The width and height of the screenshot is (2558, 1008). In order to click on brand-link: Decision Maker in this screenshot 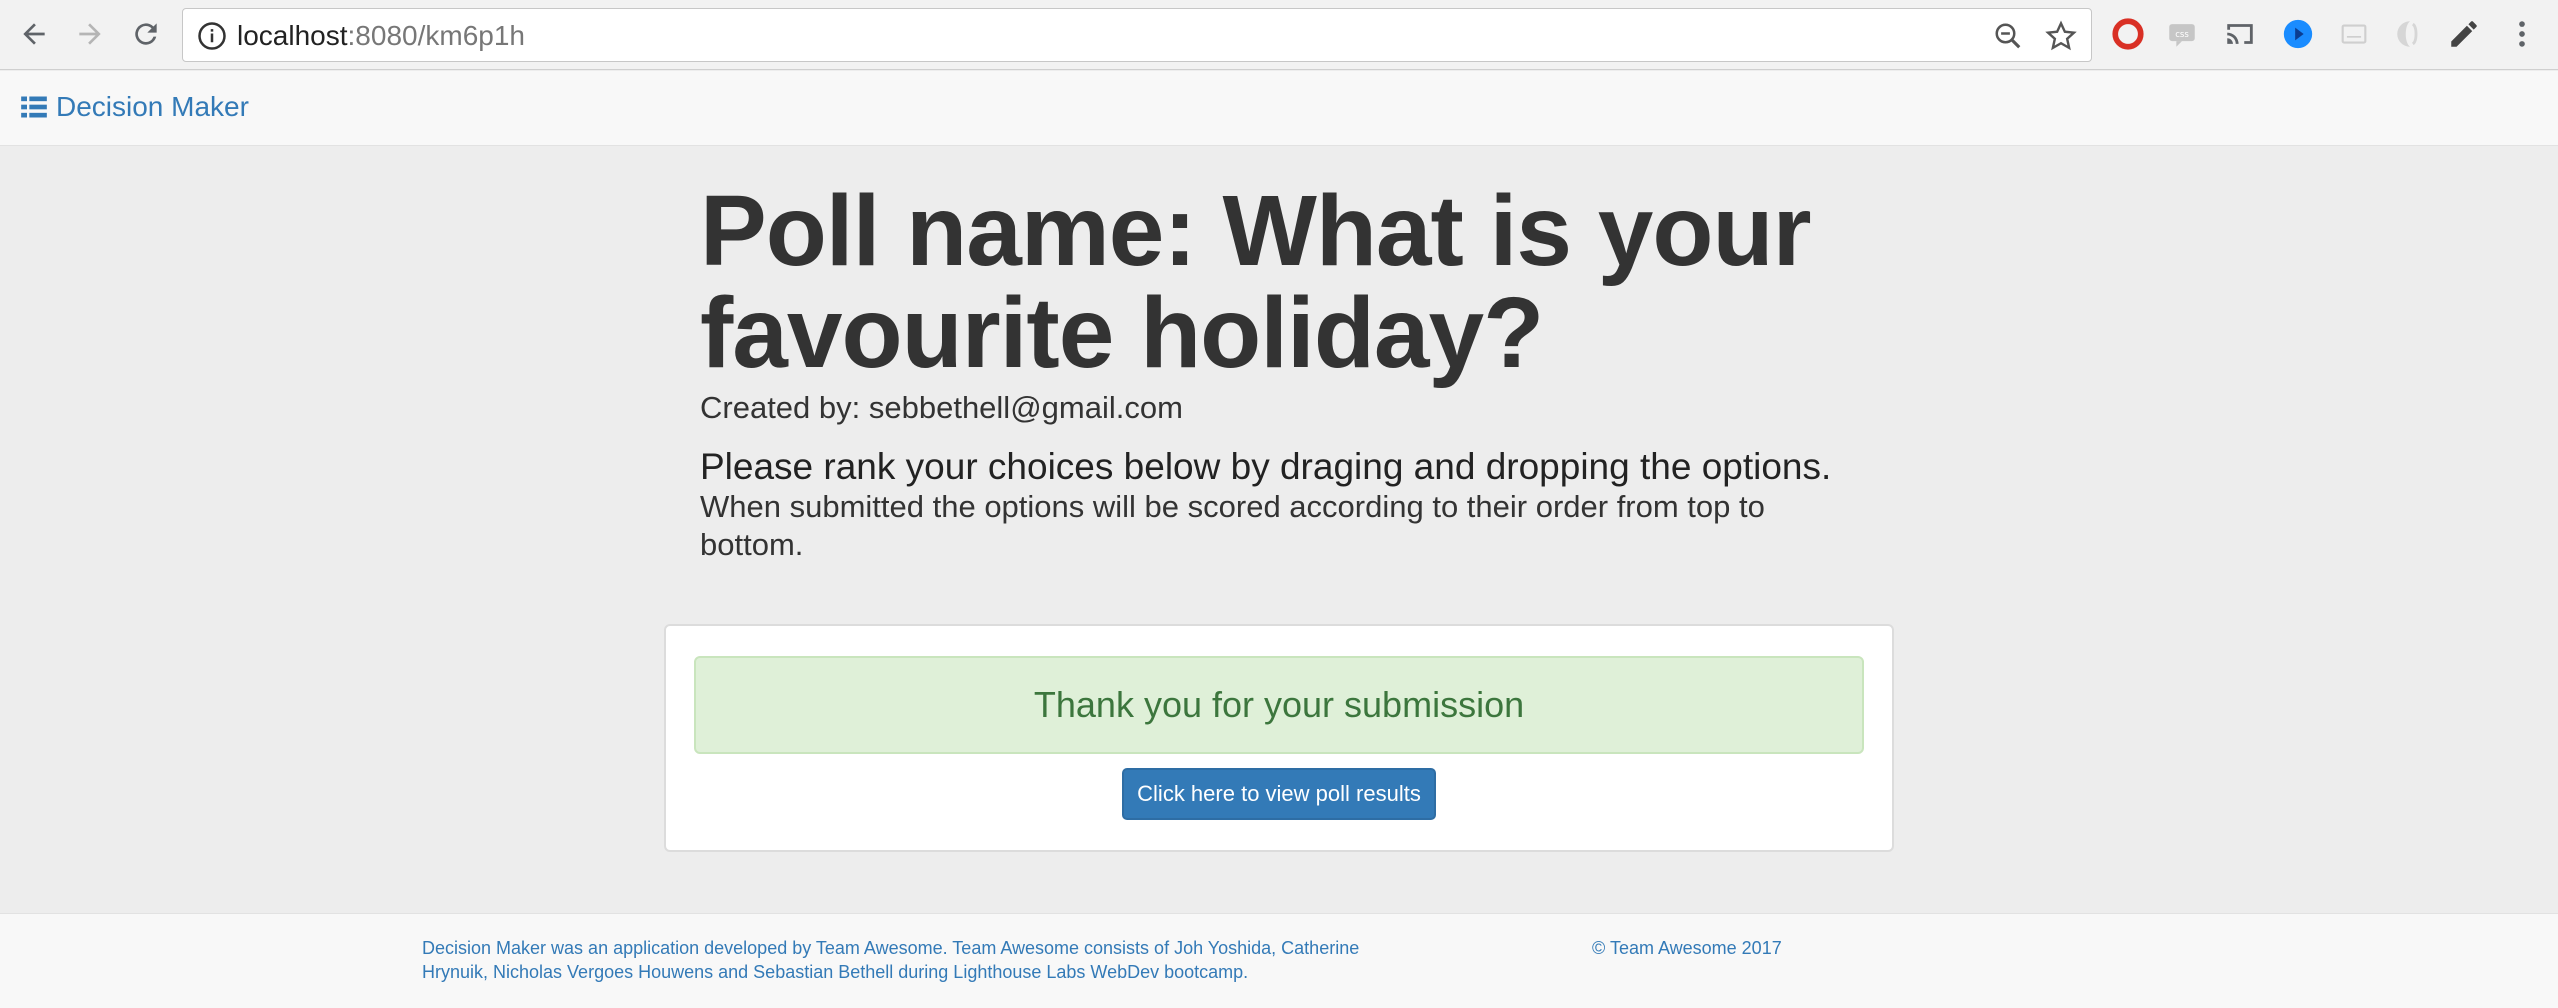, I will do `click(134, 107)`.